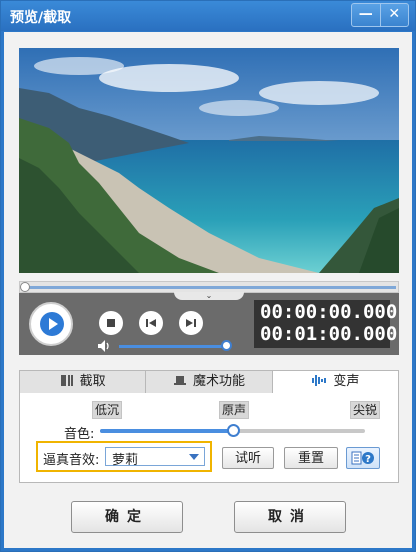  I want to click on progress-handle, so click(25, 287).